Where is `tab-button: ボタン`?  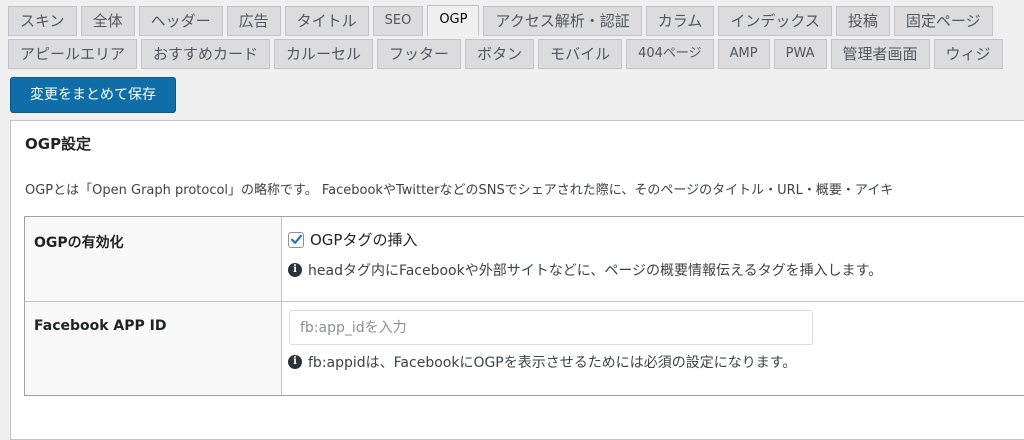 tab-button: ボタン is located at coordinates (500, 54).